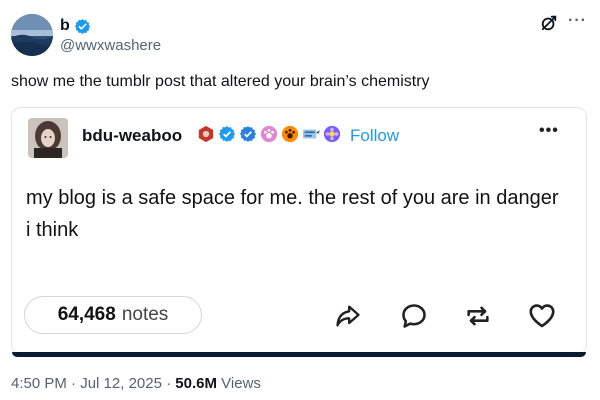 The width and height of the screenshot is (600, 400). I want to click on purple-flower-badge-icon, so click(332, 134).